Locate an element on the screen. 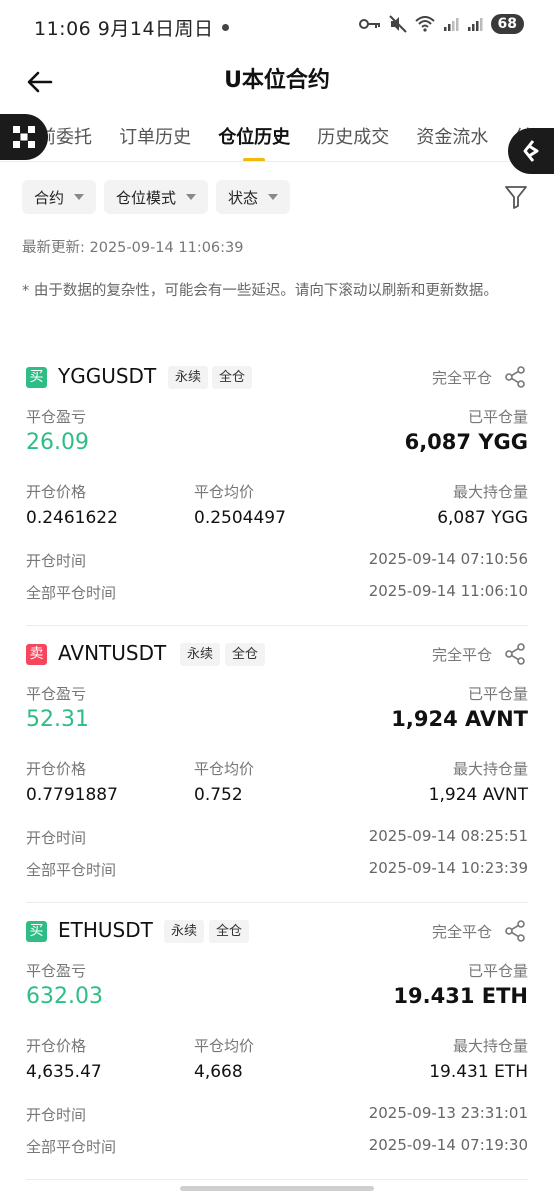 The height and width of the screenshot is (1200, 554). key-icon is located at coordinates (369, 24).